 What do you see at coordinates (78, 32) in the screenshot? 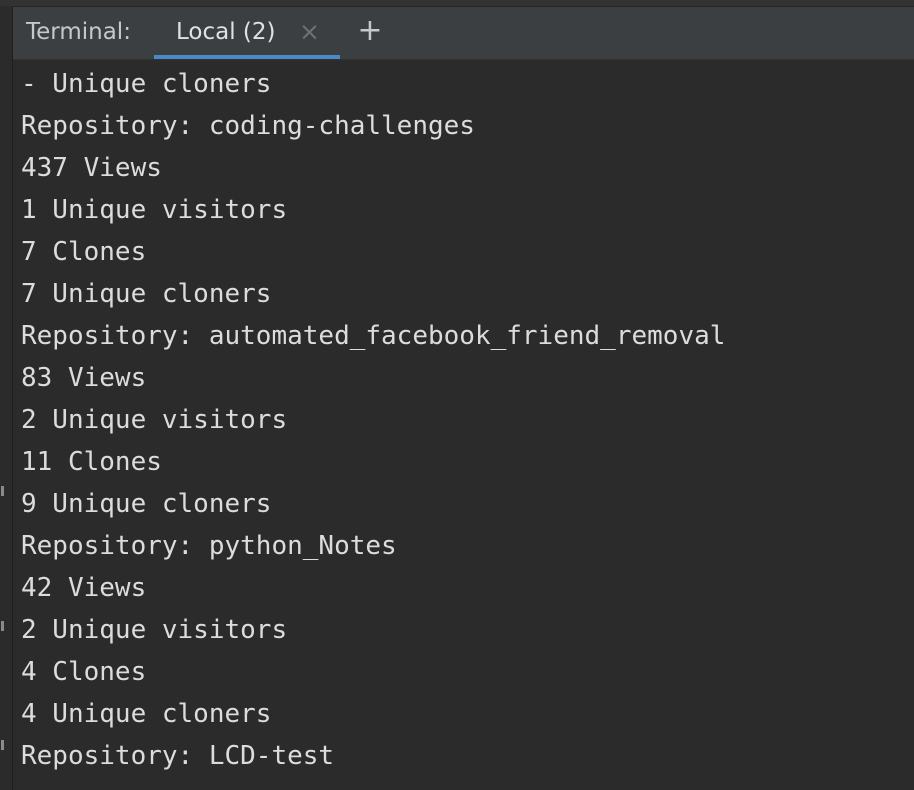
I see `terminal-title: Terminal:` at bounding box center [78, 32].